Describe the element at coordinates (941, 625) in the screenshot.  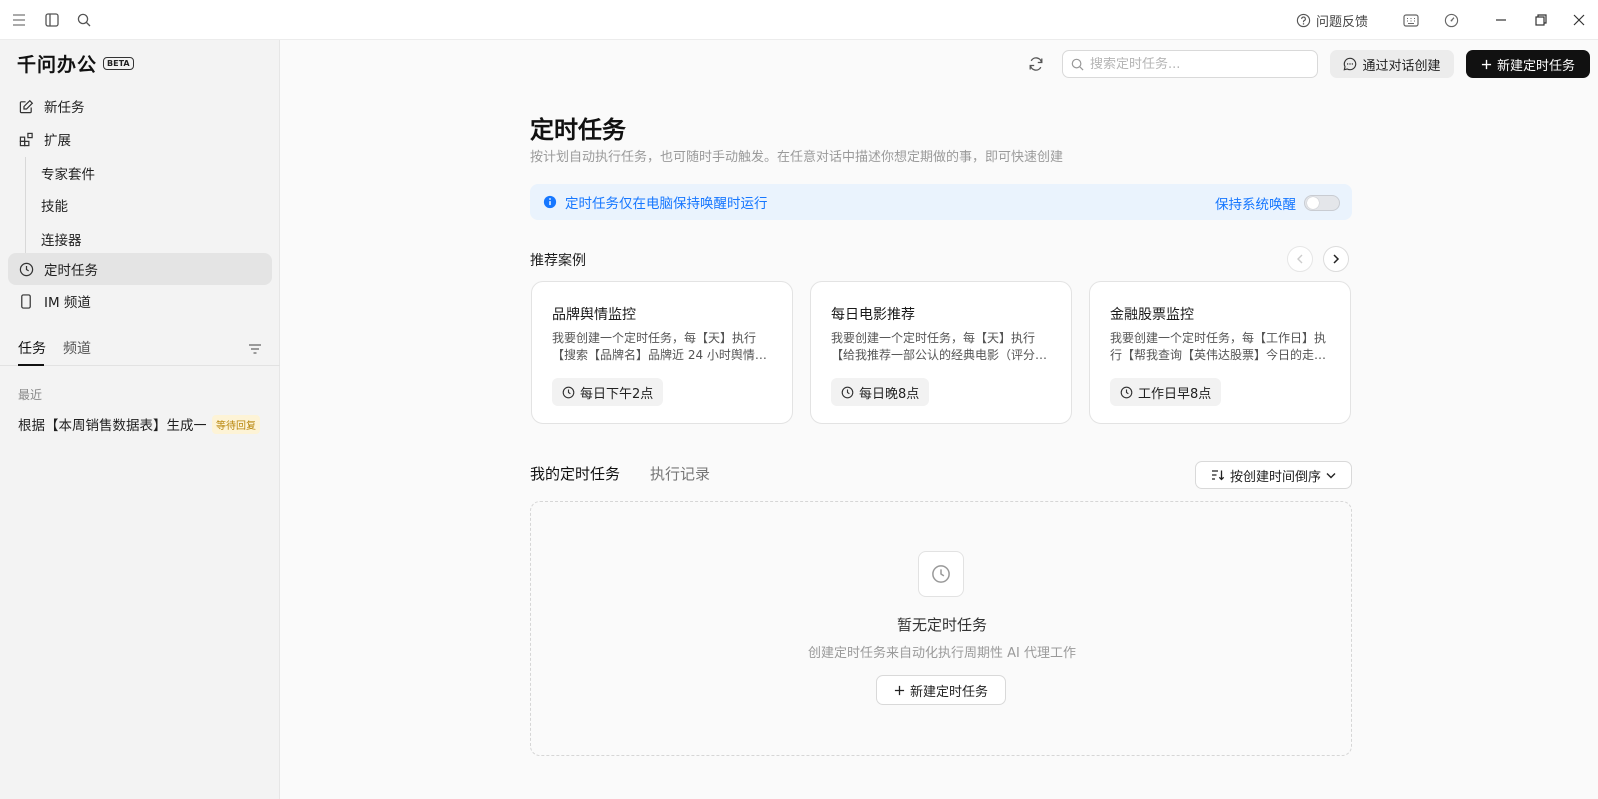
I see `empty-title: 暂无定时任务` at that location.